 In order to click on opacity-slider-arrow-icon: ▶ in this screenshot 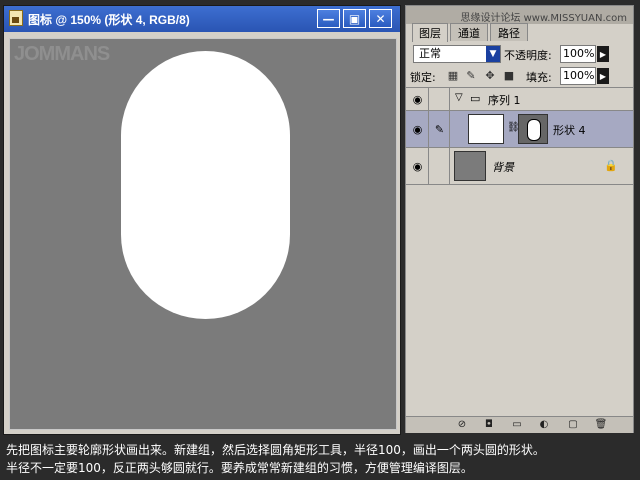, I will do `click(603, 54)`.